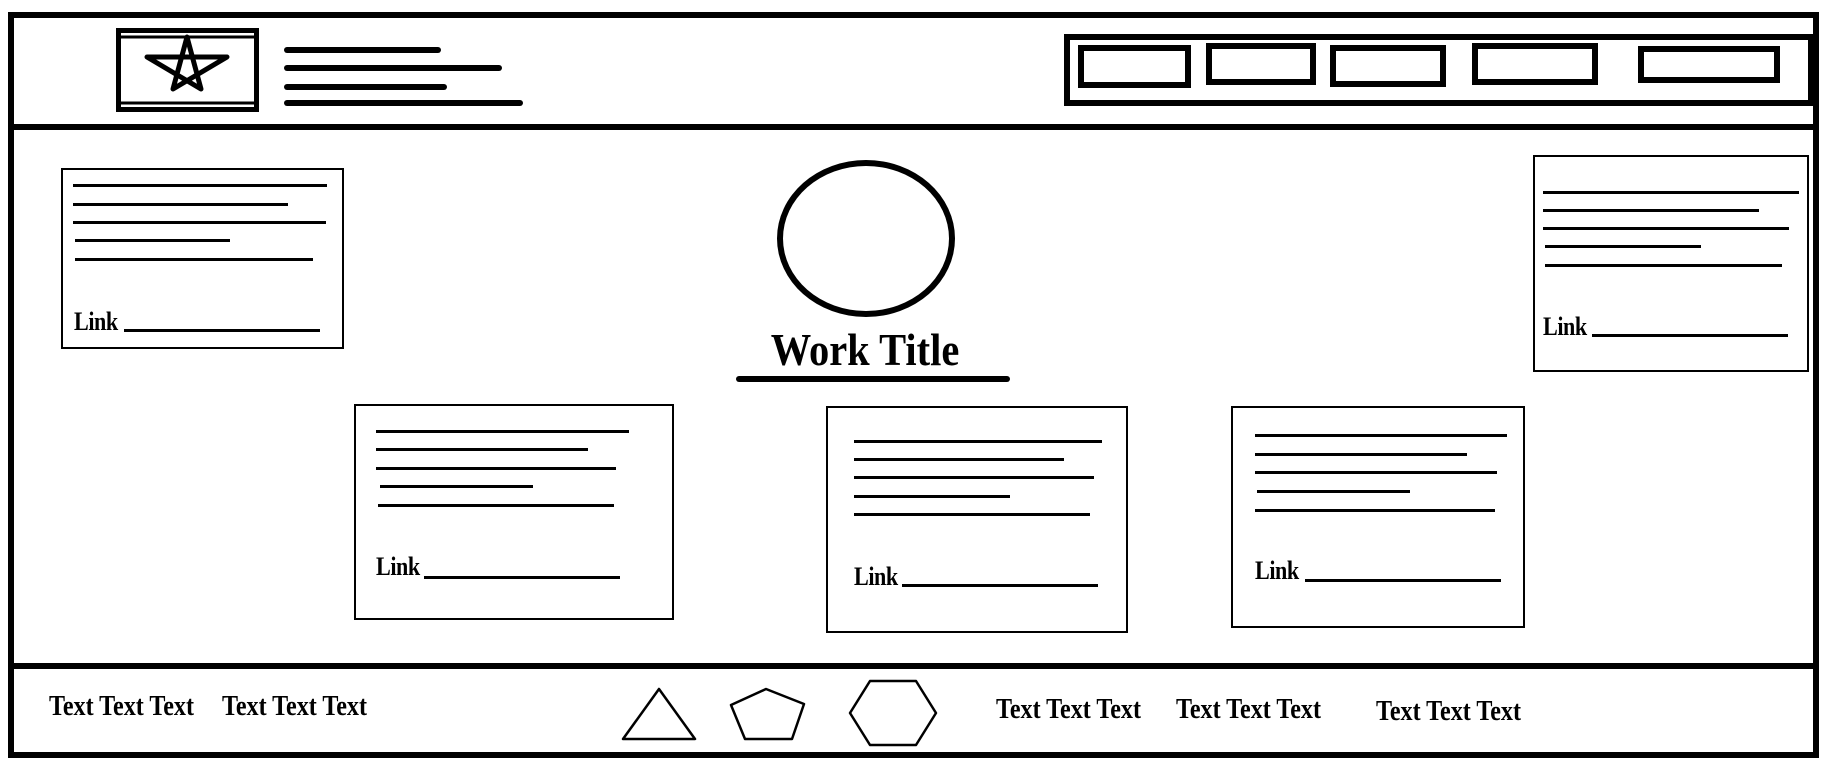 The height and width of the screenshot is (777, 1835). What do you see at coordinates (121, 707) in the screenshot?
I see `footer-text-1: Text Text Text` at bounding box center [121, 707].